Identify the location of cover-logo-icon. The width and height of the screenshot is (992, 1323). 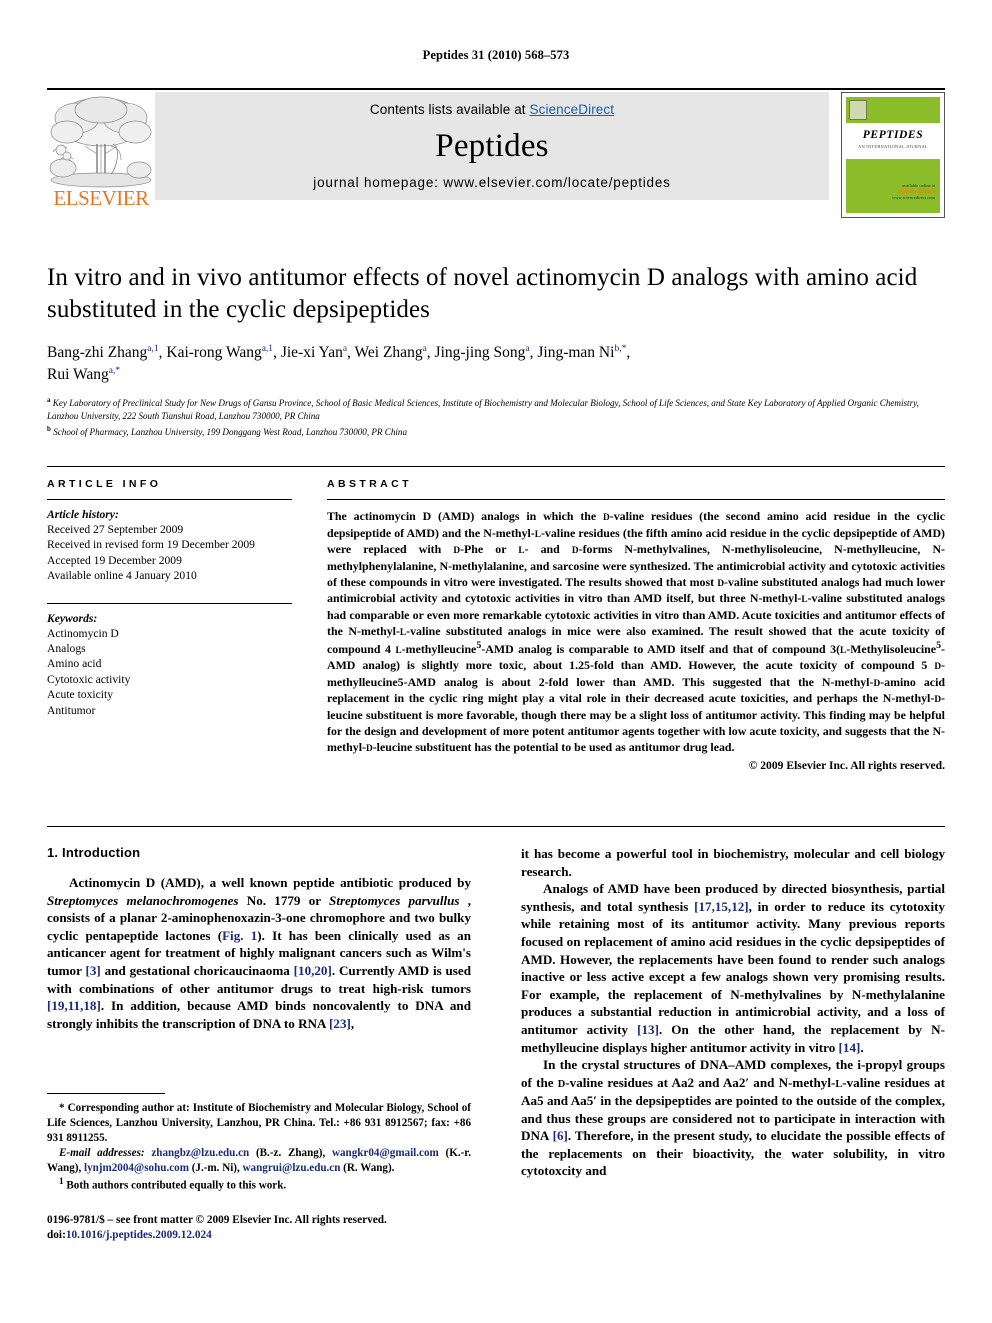
(858, 110).